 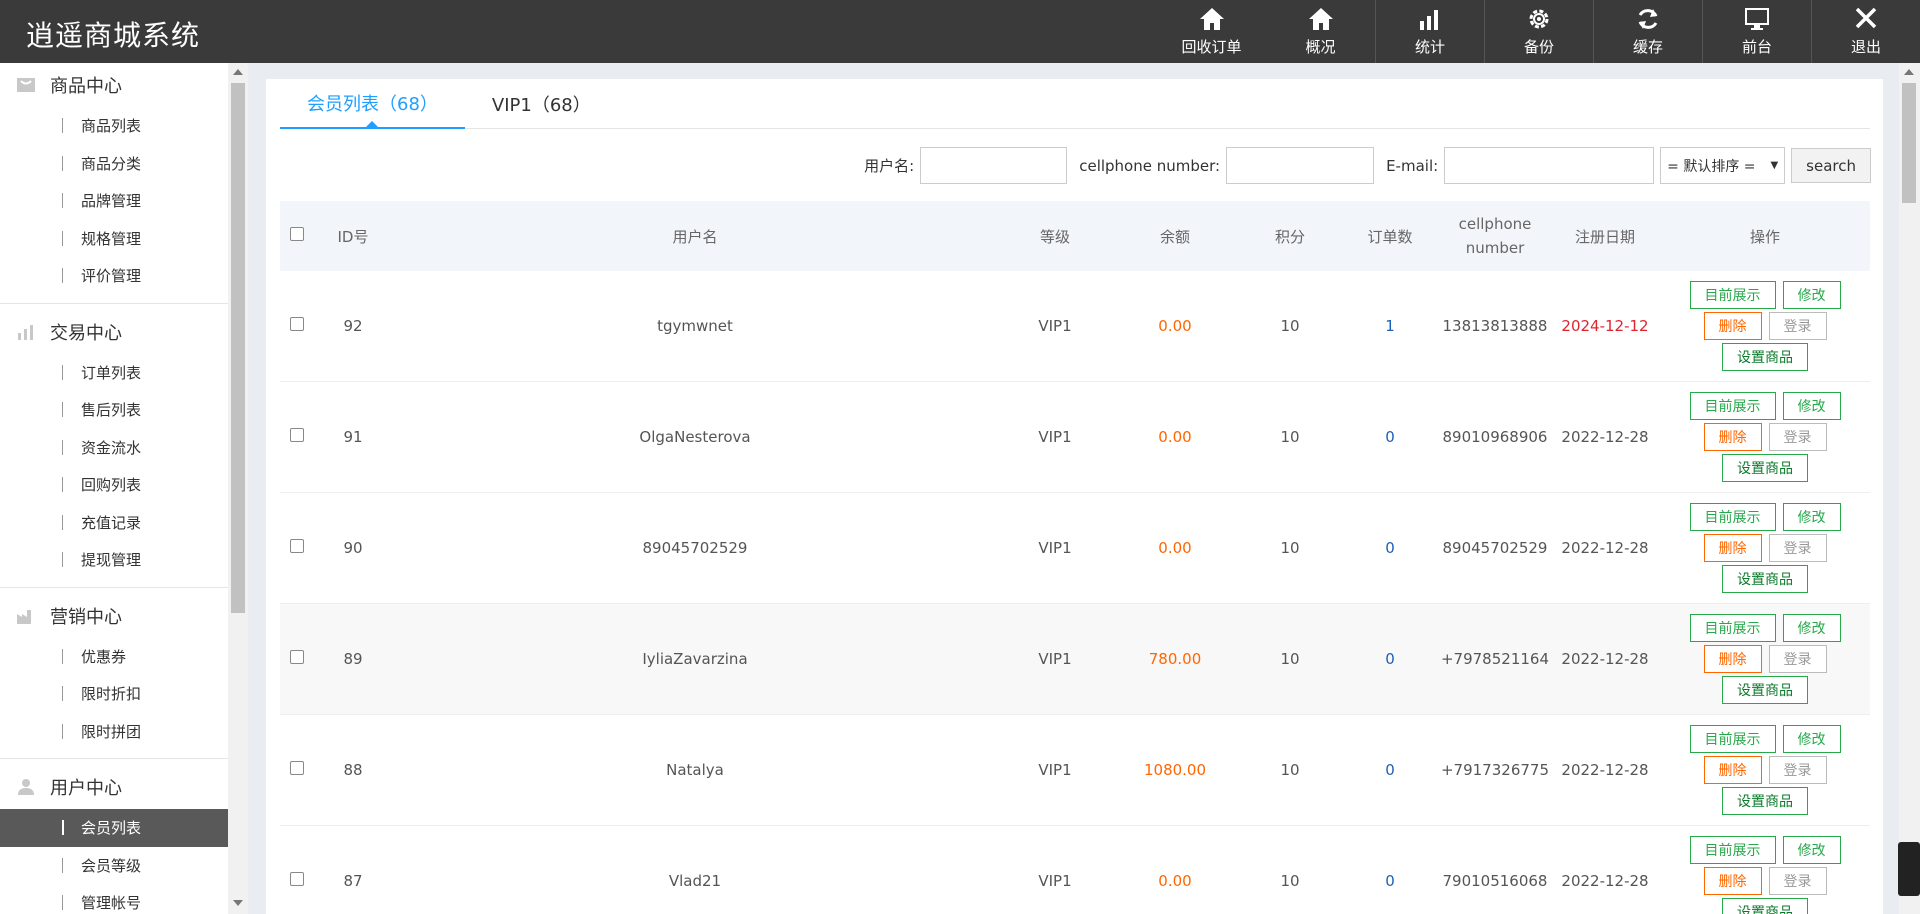 I want to click on sidebar-item-buyback: 回购列表, so click(x=114, y=485).